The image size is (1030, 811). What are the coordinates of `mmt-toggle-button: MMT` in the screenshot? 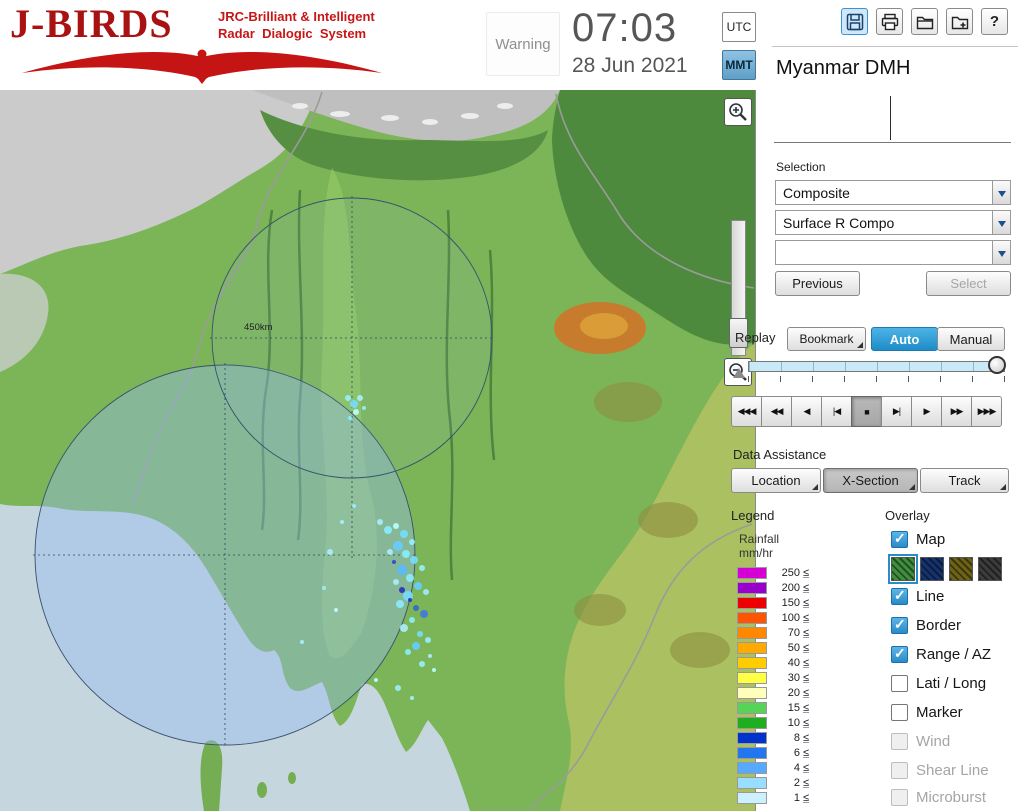 It's located at (739, 65).